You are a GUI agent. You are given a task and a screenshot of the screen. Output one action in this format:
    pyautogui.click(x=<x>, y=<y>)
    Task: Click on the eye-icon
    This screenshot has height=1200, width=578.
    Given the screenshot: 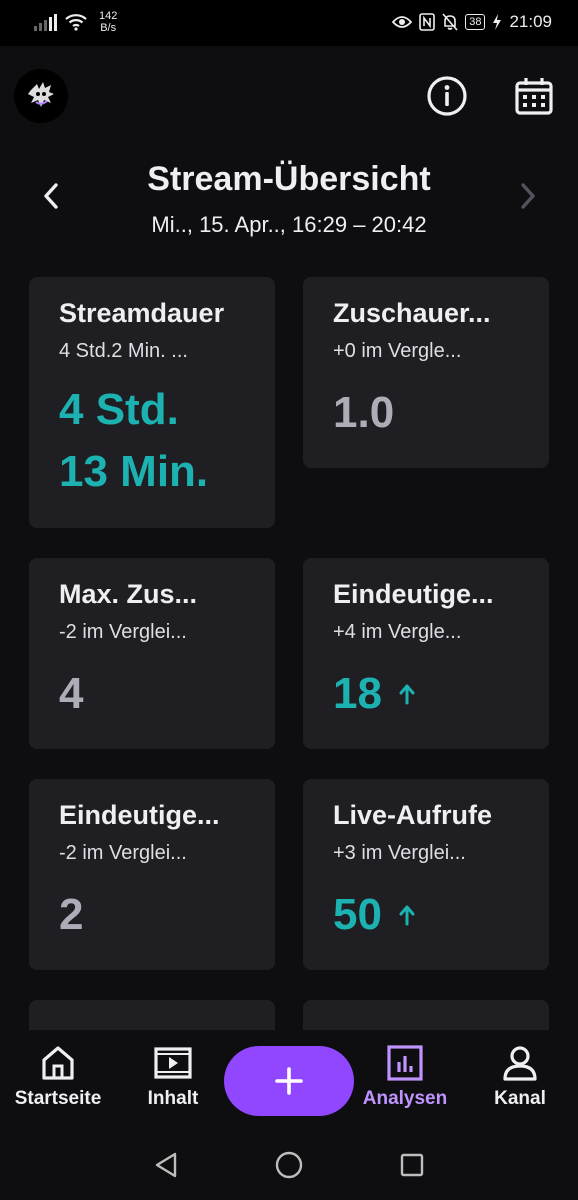 What is the action you would take?
    pyautogui.click(x=402, y=22)
    